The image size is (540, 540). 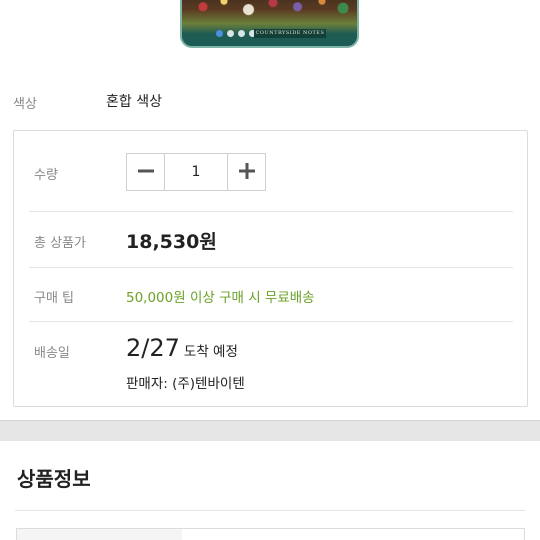 What do you see at coordinates (269, 24) in the screenshot?
I see `product-image-carousel: COUNTRYSIDE NOTES` at bounding box center [269, 24].